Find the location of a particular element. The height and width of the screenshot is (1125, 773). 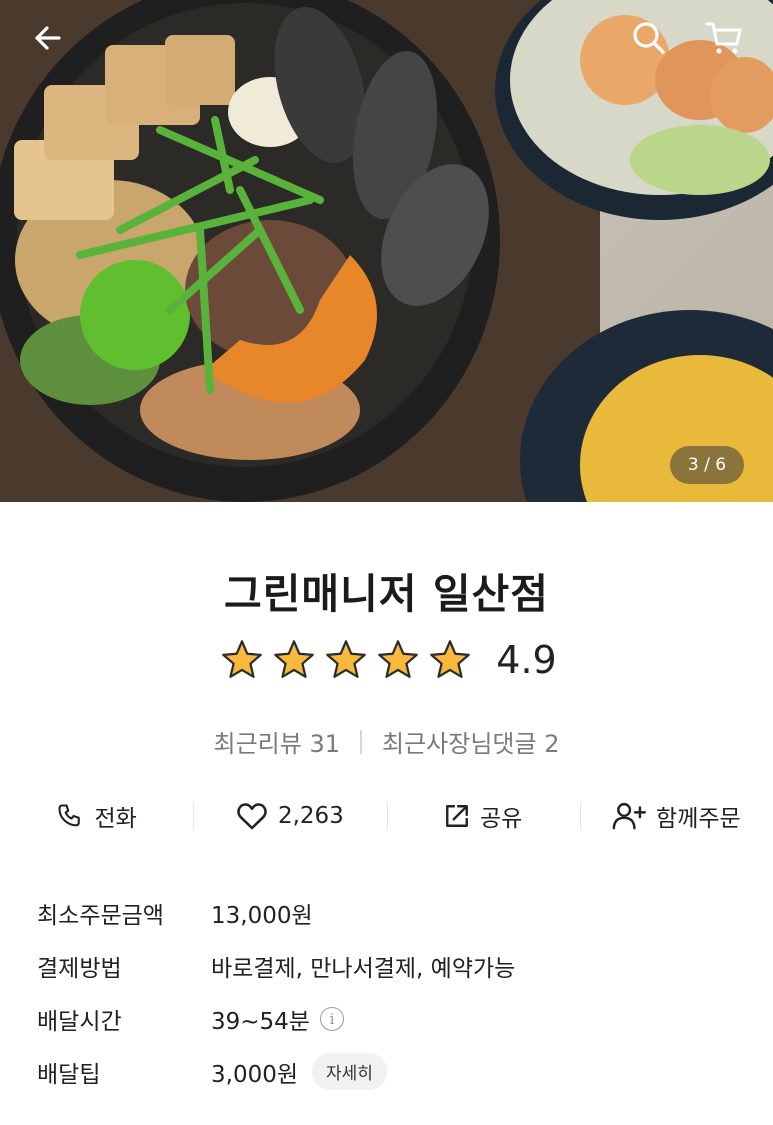

like-count: 2,263 is located at coordinates (310, 816).